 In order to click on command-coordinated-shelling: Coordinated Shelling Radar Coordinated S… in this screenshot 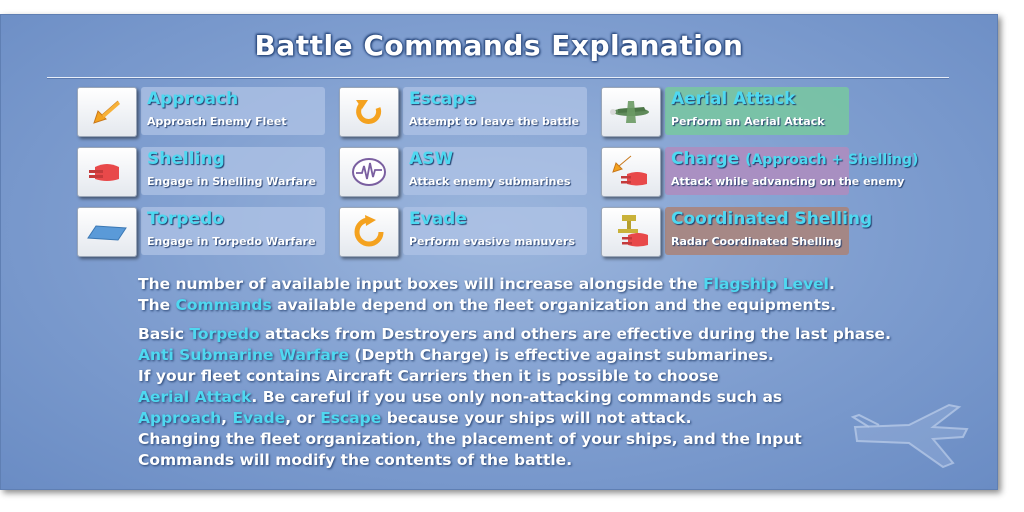, I will do `click(736, 232)`.